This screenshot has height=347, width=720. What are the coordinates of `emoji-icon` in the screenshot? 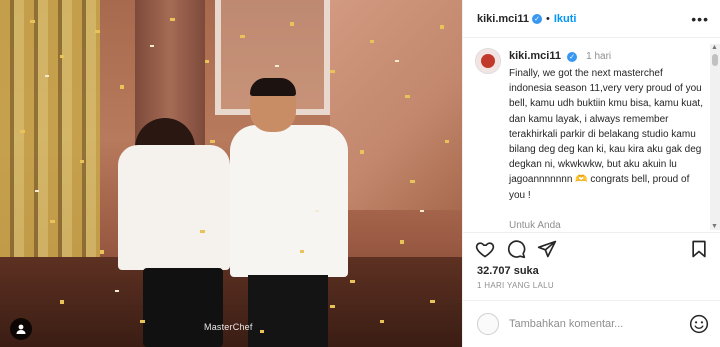 It's located at (699, 324).